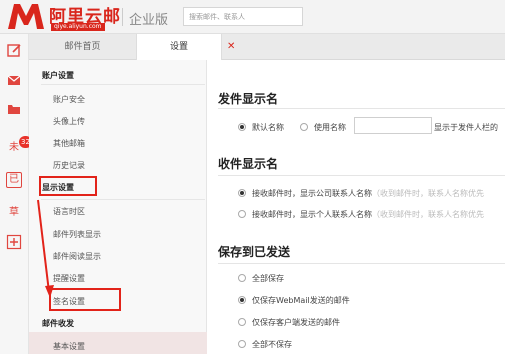 This screenshot has height=354, width=505. What do you see at coordinates (312, 193) in the screenshot?
I see `option-label: 接收邮件时，显示公司联系人名称` at bounding box center [312, 193].